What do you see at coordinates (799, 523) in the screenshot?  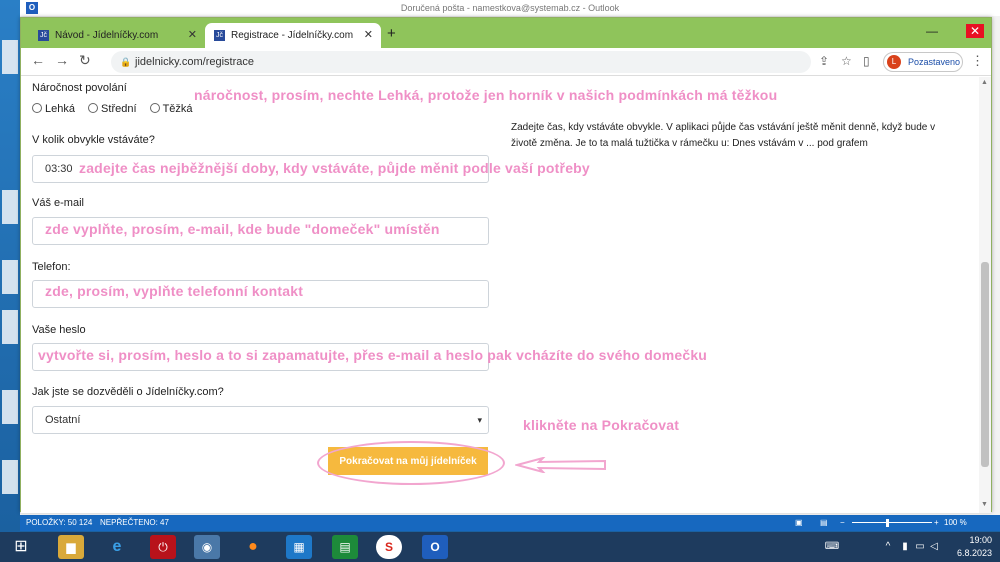 I see `view-normal-icon: ▣` at bounding box center [799, 523].